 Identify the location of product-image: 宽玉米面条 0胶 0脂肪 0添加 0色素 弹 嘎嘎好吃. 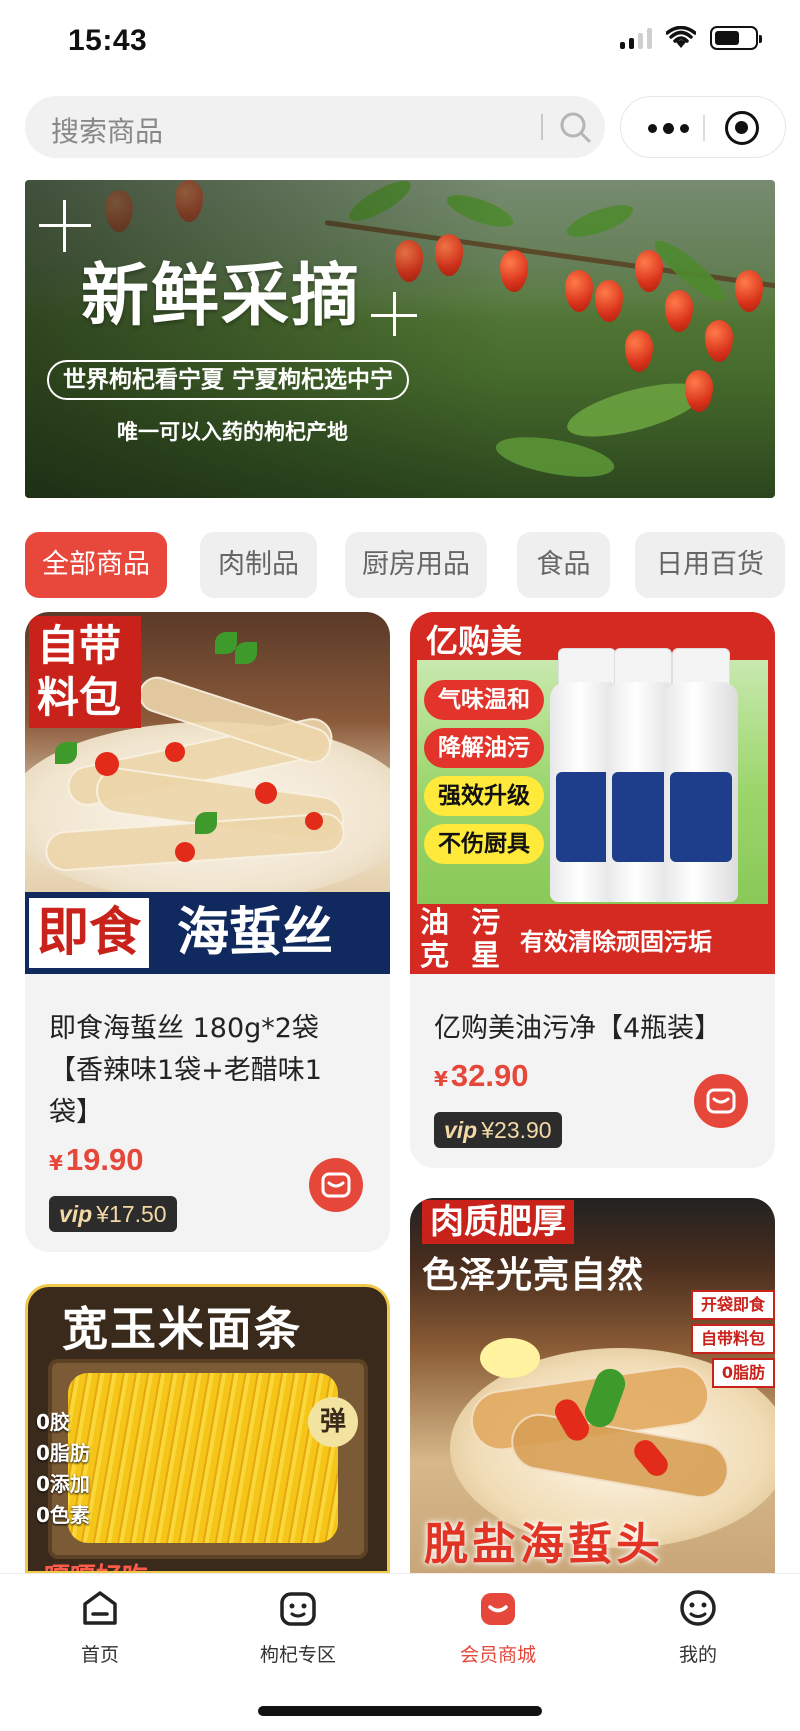
(207, 1429).